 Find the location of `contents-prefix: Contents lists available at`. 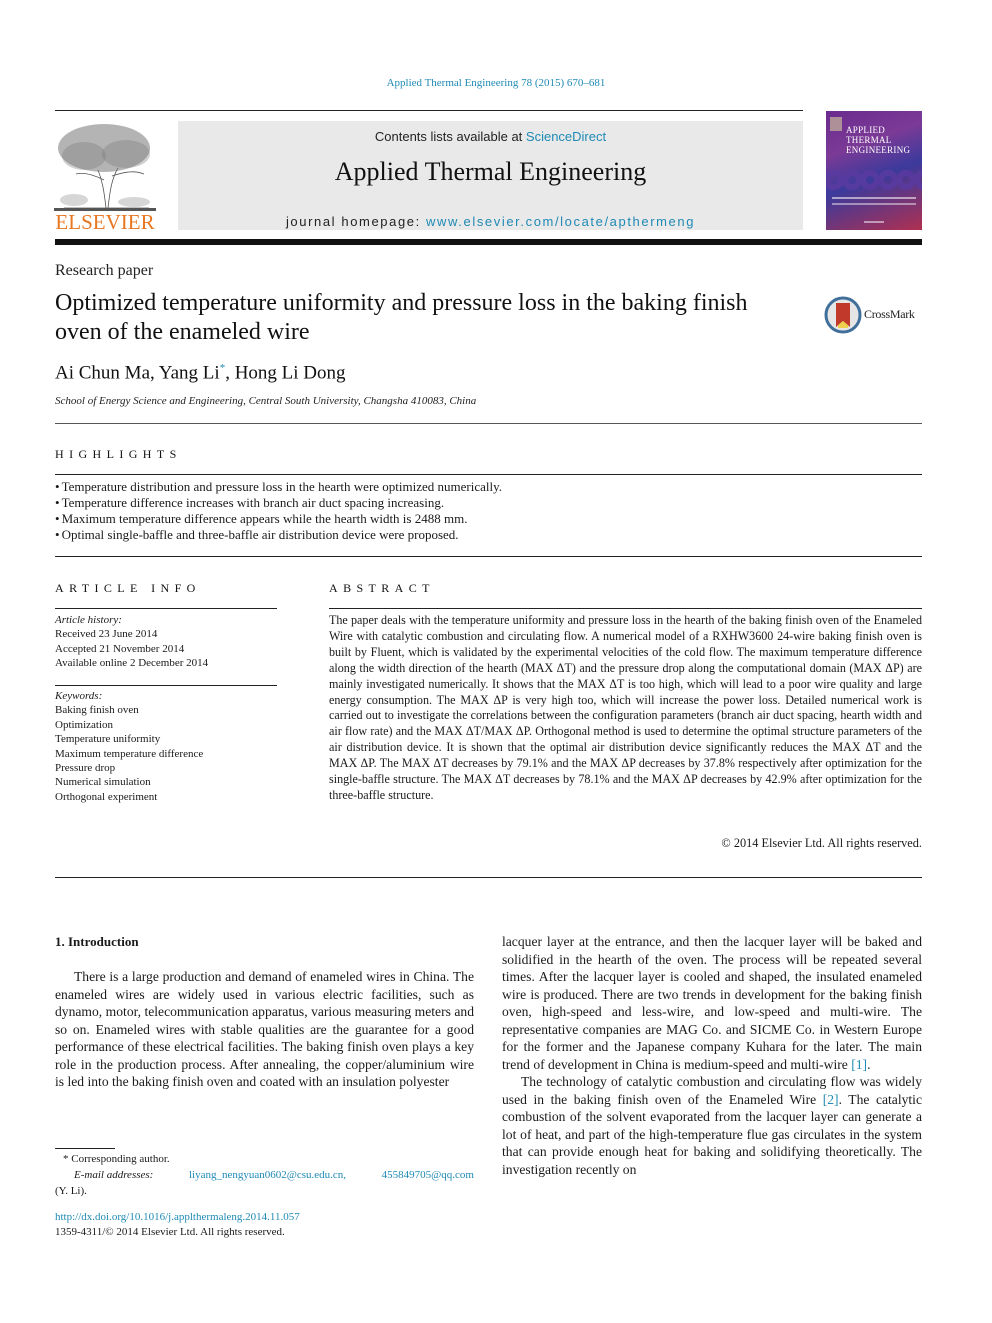

contents-prefix: Contents lists available at is located at coordinates (450, 136).